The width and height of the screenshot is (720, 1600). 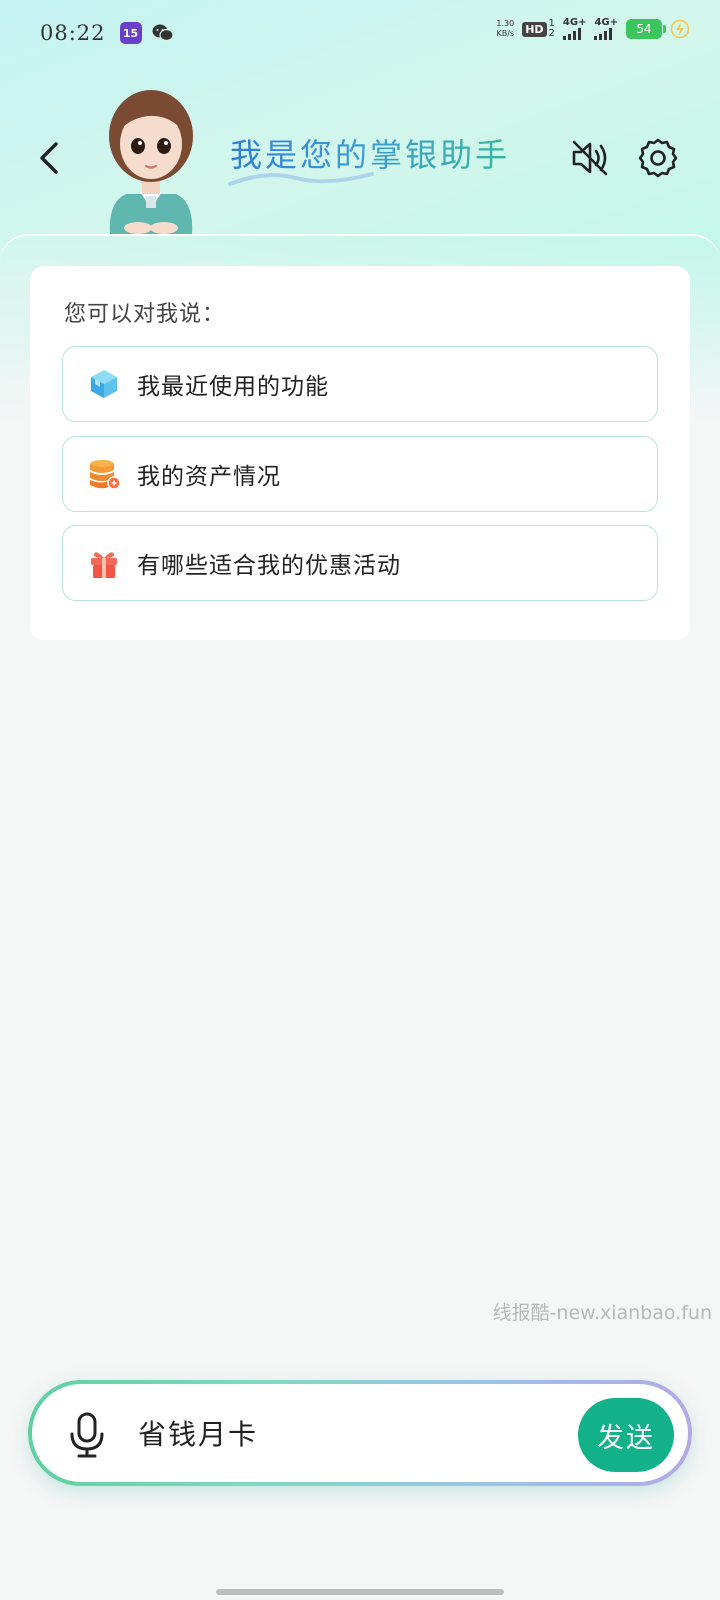 What do you see at coordinates (606, 22) in the screenshot?
I see `signal-2-label: 4G+` at bounding box center [606, 22].